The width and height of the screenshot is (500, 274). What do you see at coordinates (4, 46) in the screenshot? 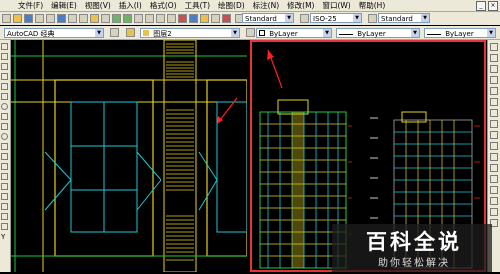
I see `line-icon` at bounding box center [4, 46].